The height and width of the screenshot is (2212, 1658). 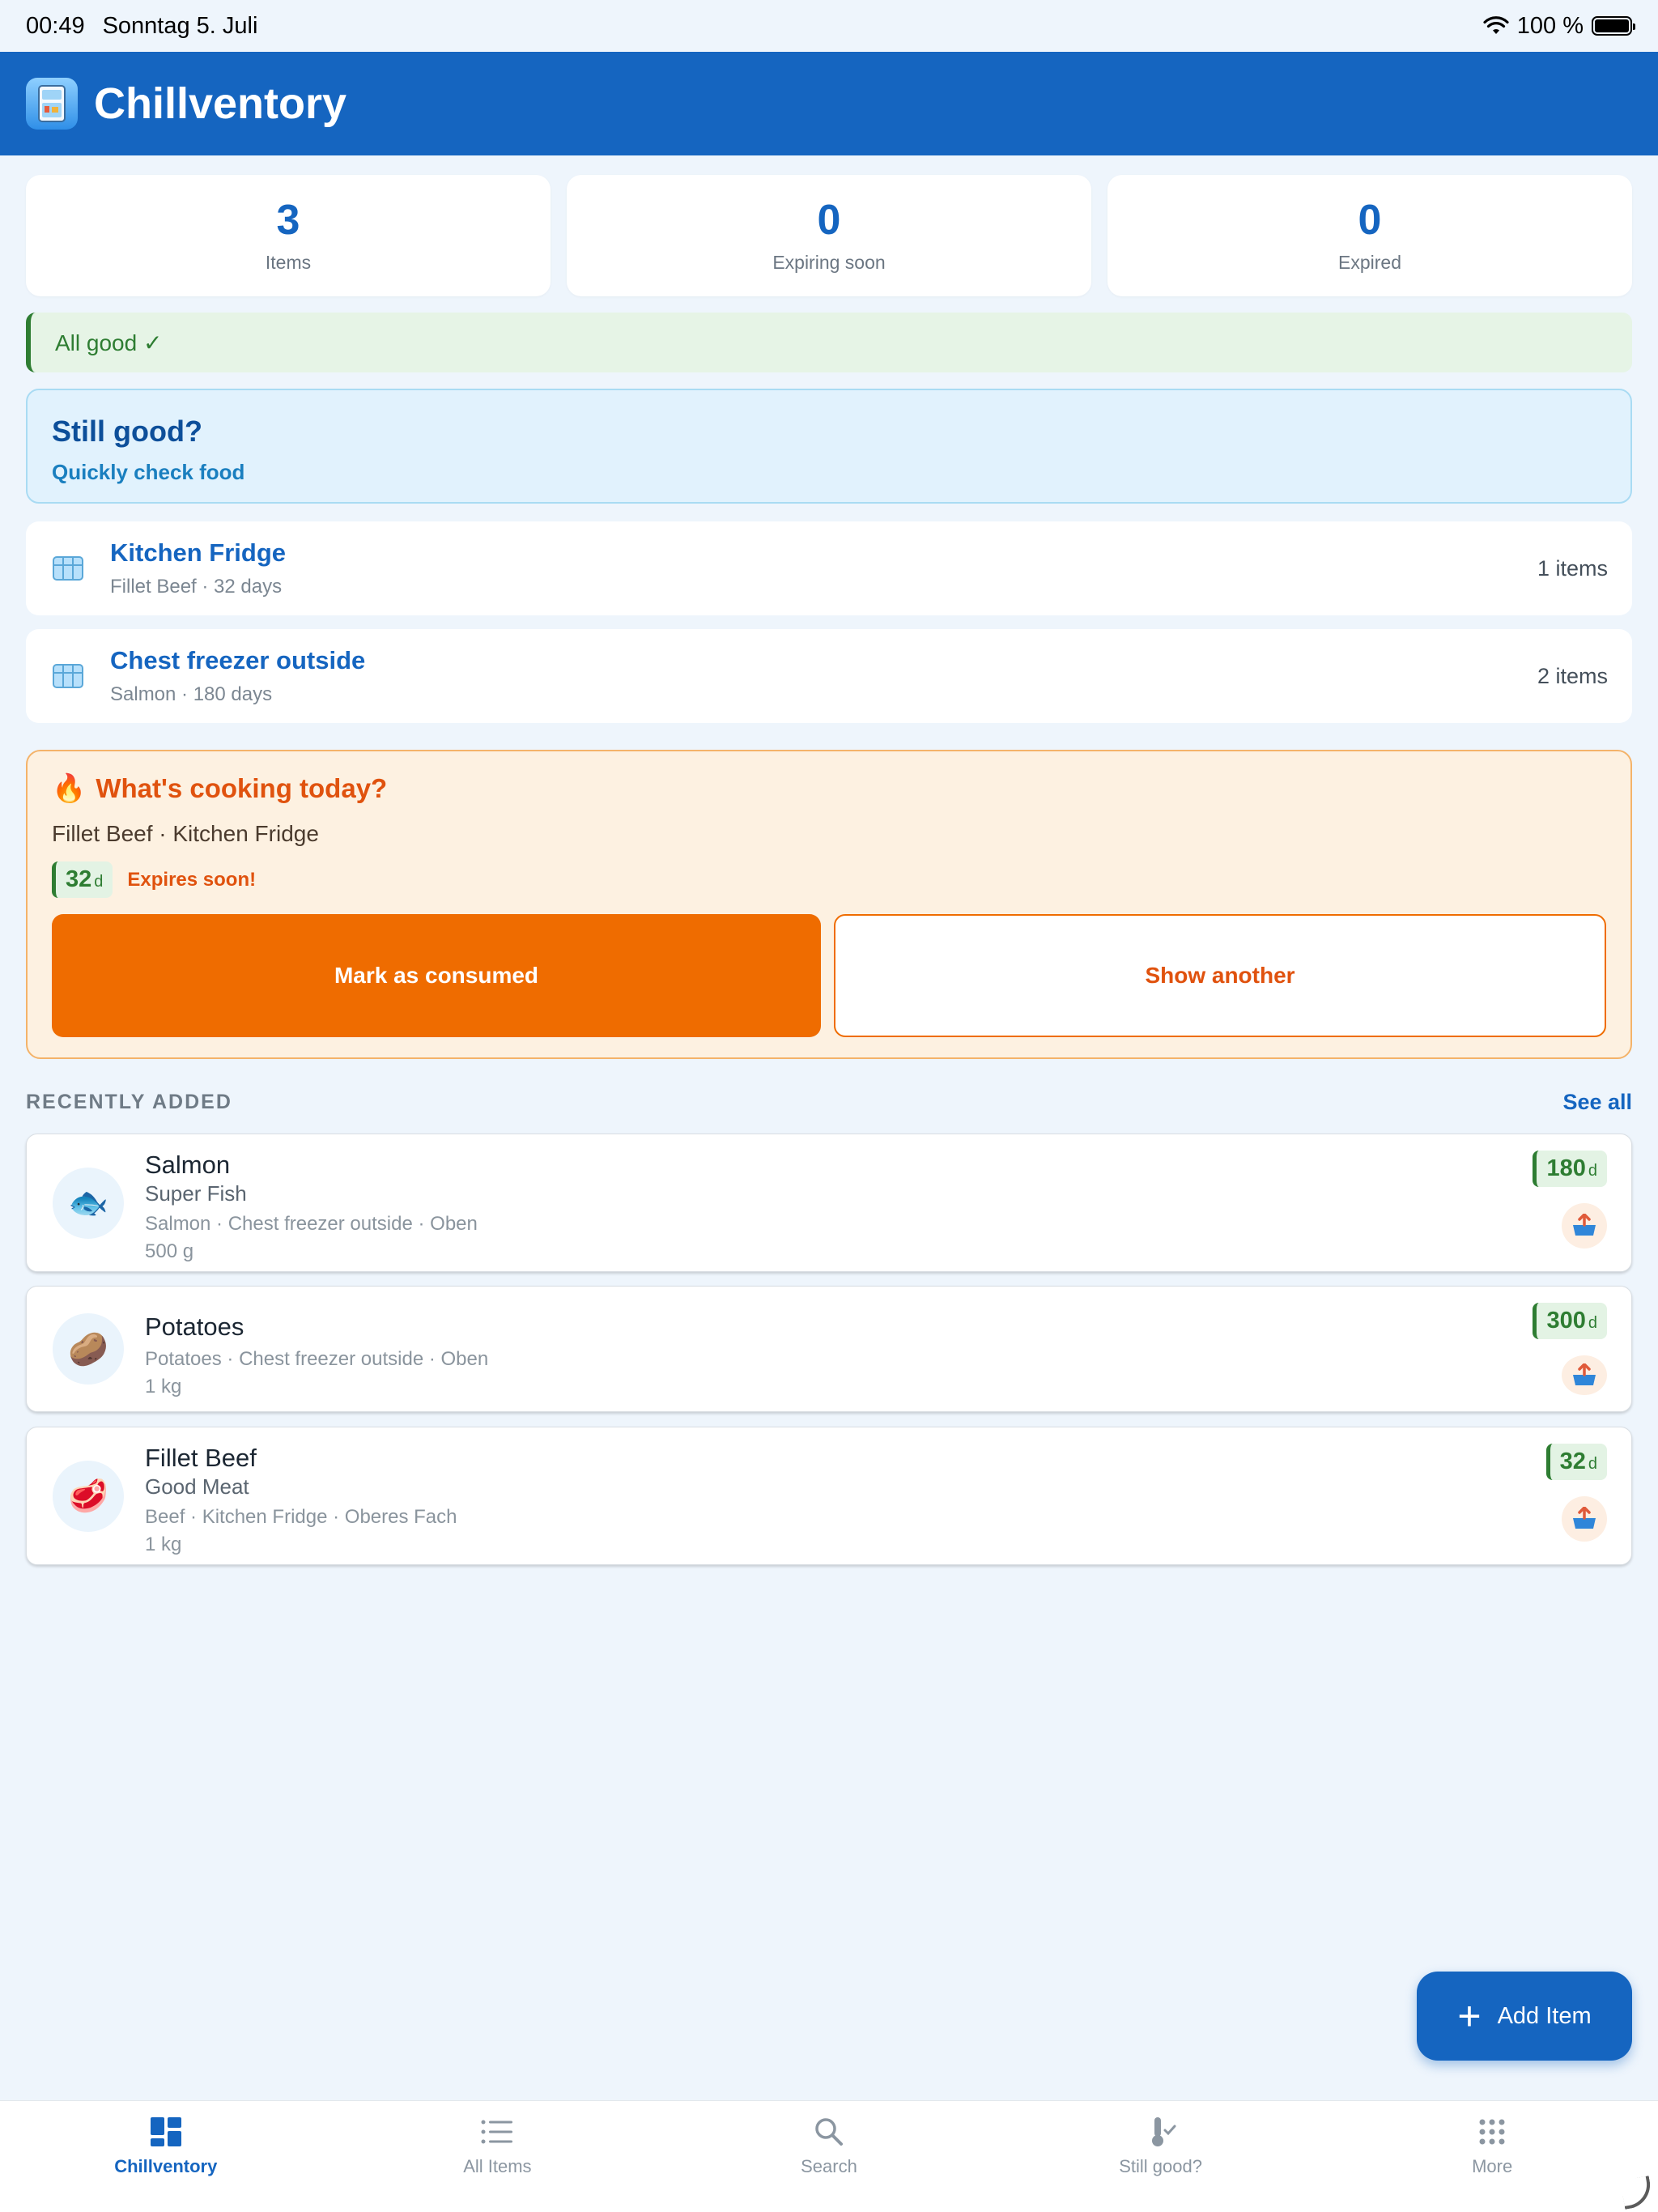 What do you see at coordinates (52, 104) in the screenshot?
I see `fridge-icon` at bounding box center [52, 104].